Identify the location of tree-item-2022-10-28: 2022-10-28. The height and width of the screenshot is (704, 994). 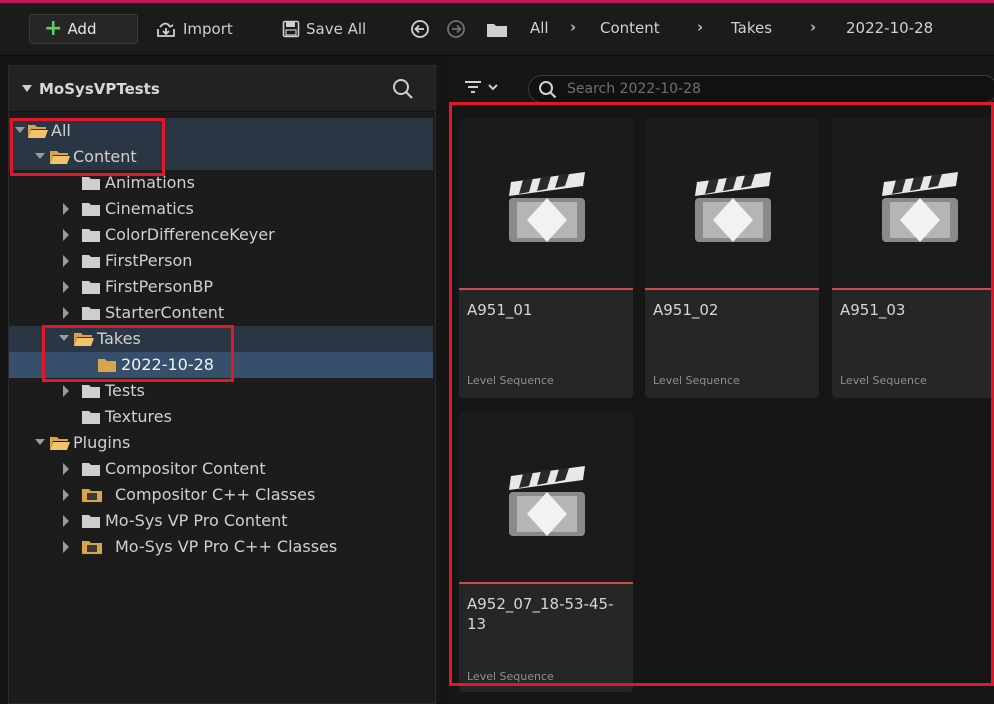
(221, 365).